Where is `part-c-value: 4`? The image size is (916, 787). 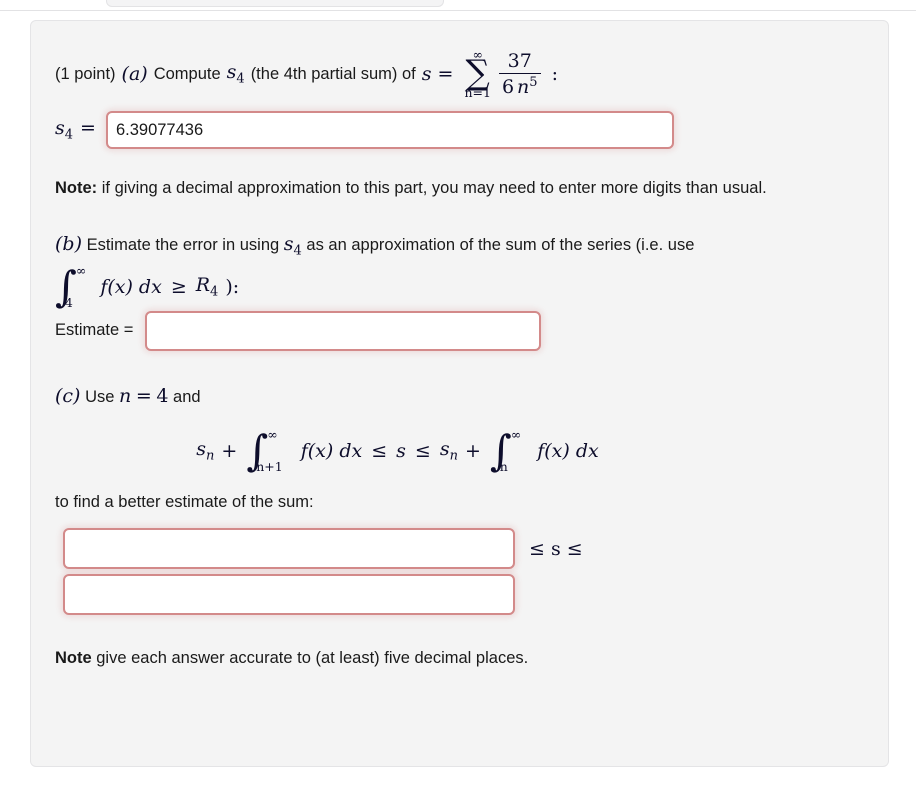
part-c-value: 4 is located at coordinates (162, 395).